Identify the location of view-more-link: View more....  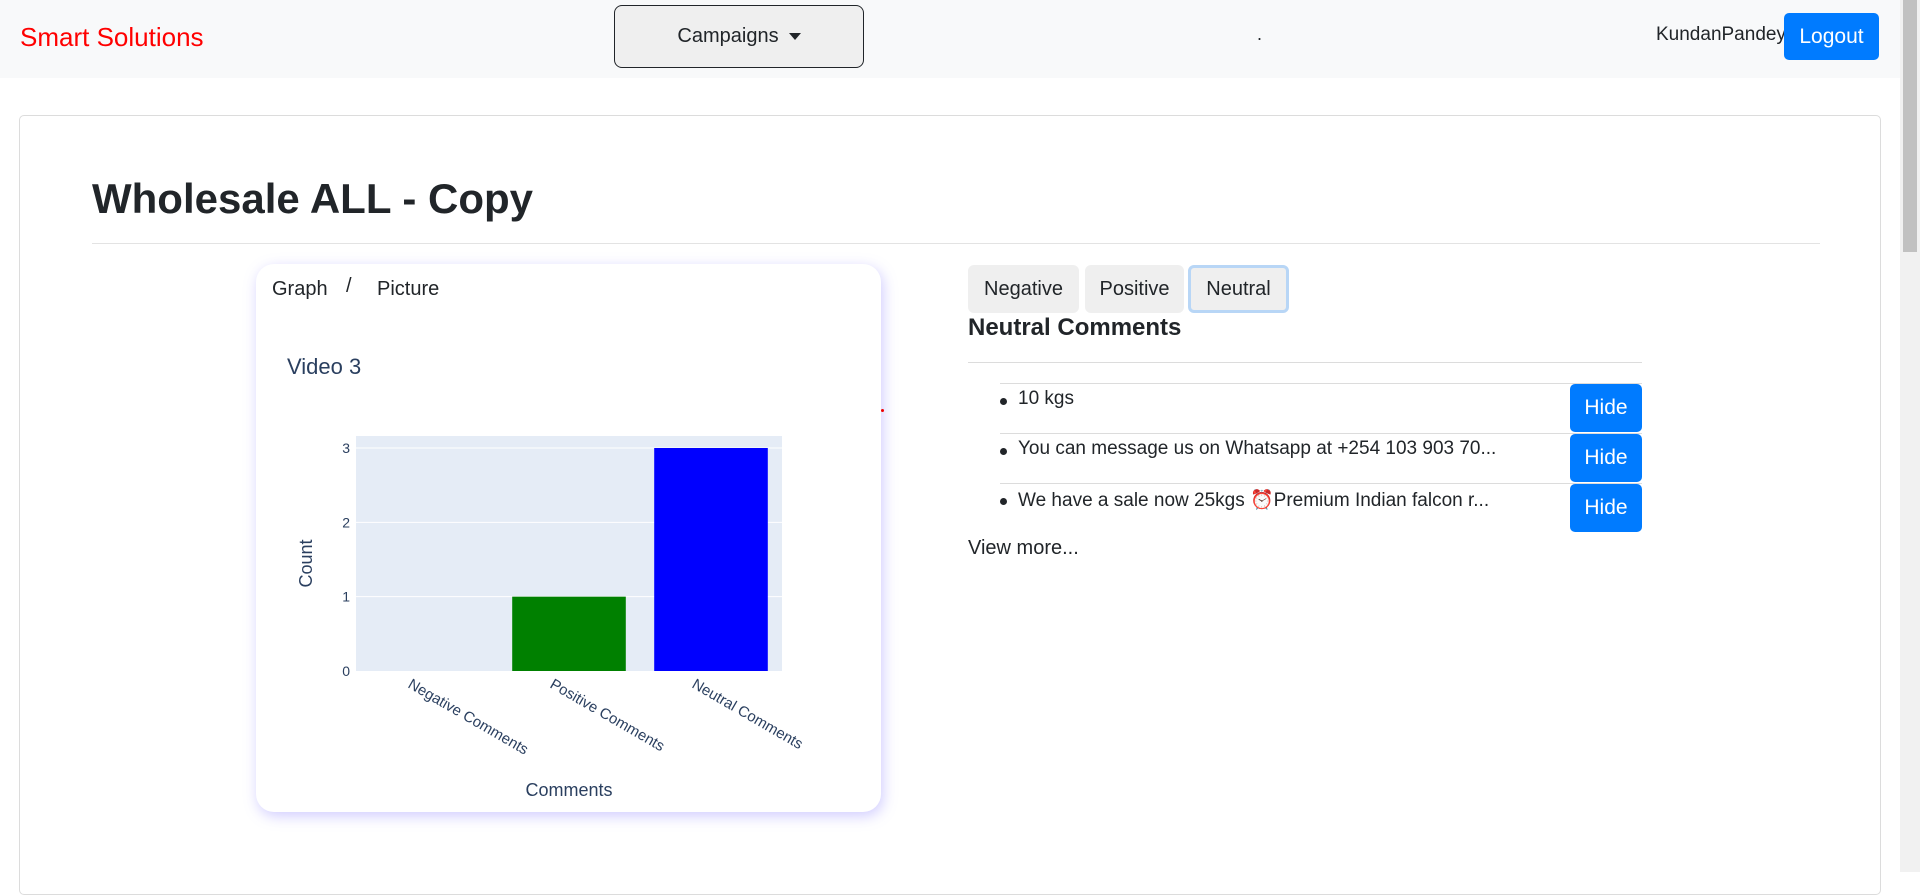
(1023, 548).